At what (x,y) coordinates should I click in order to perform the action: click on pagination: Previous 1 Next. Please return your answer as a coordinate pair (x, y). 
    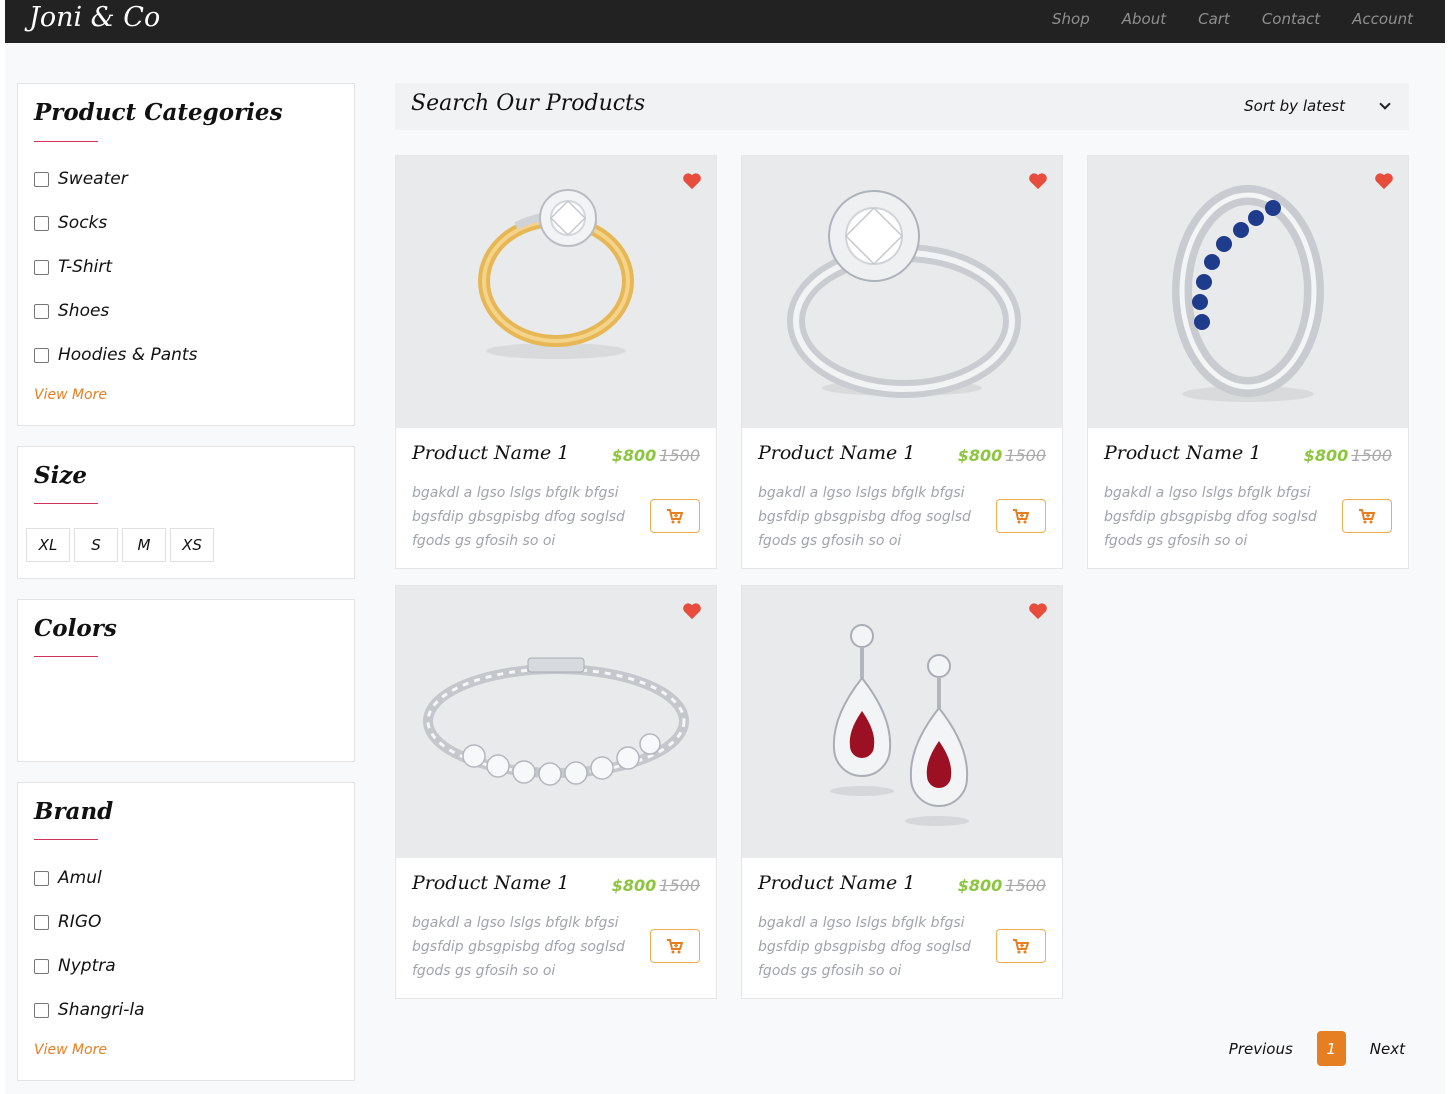
    Looking at the image, I should click on (1317, 1048).